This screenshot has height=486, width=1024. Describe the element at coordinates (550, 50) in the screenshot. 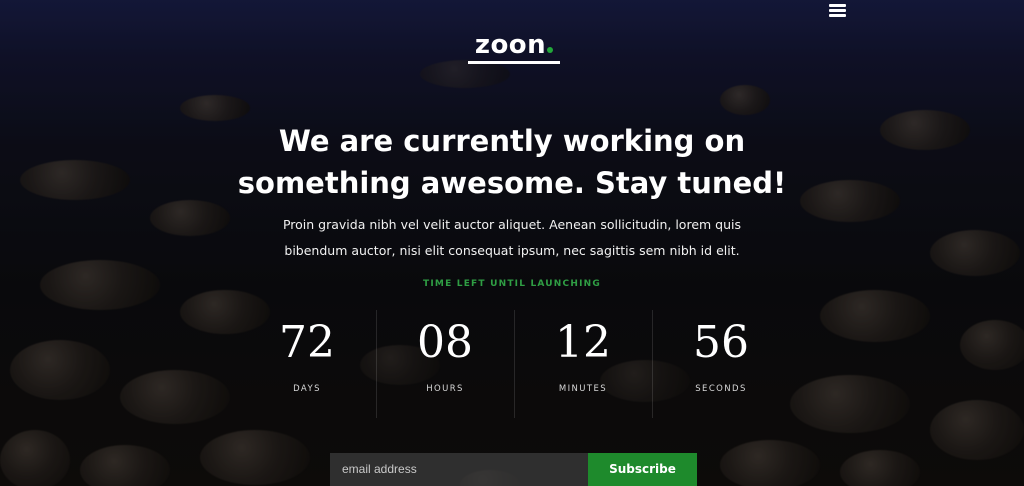

I see `logo-dot-icon` at that location.